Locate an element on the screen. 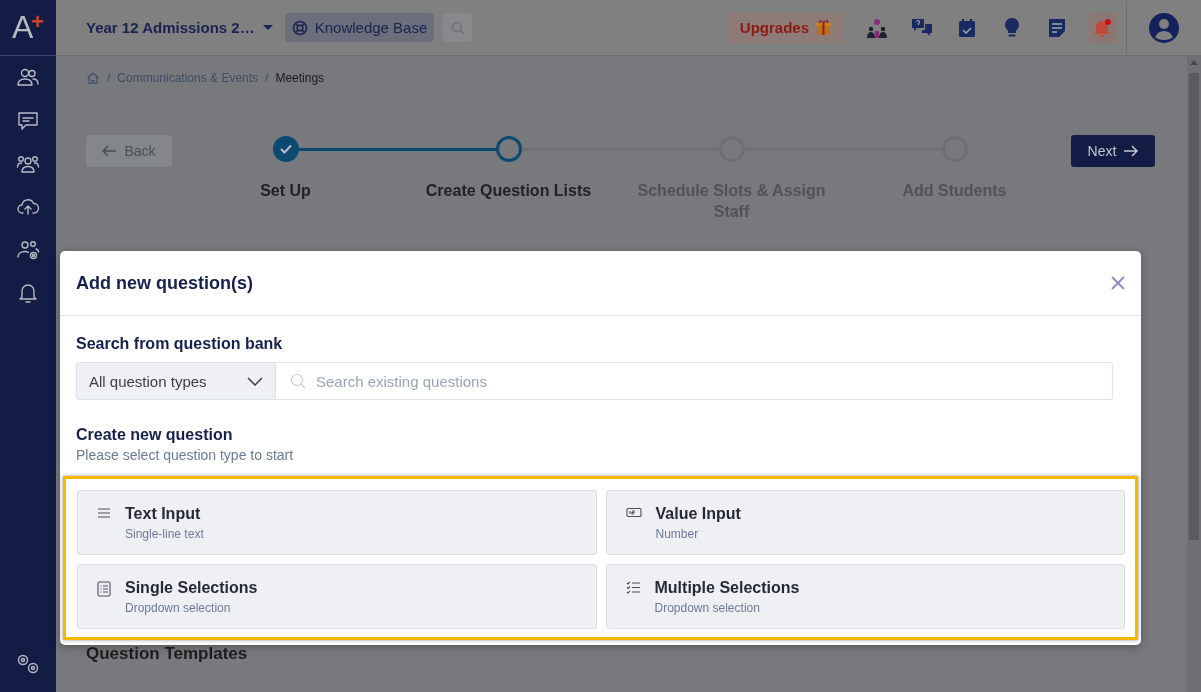 Image resolution: width=1201 pixels, height=692 pixels. section-label: Search from question bank is located at coordinates (180, 344).